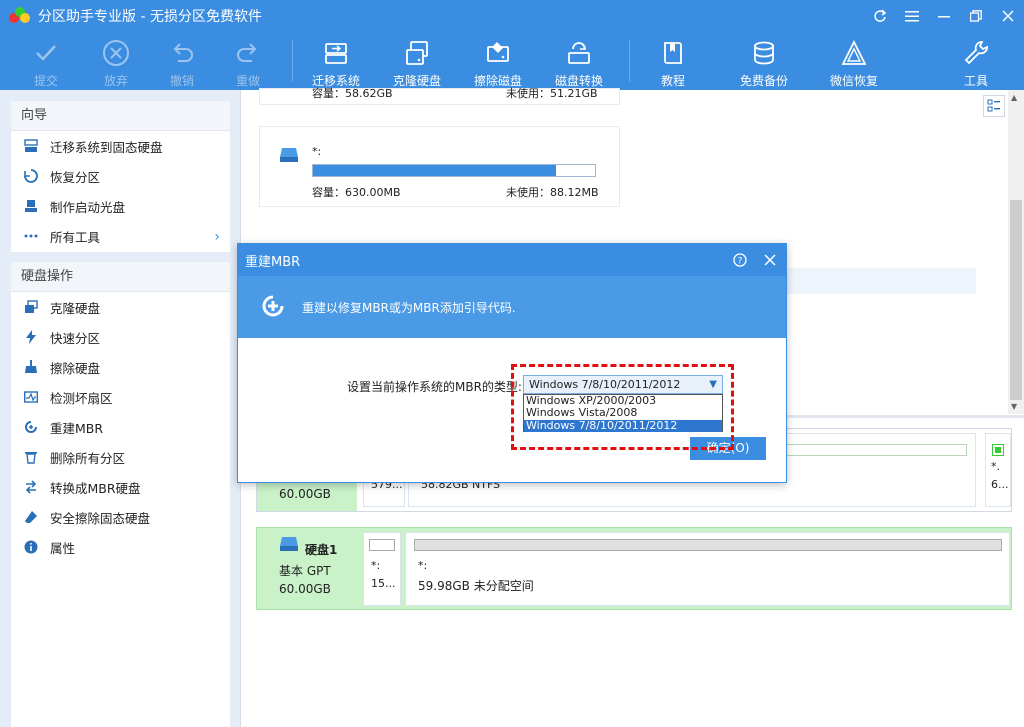 Image resolution: width=1024 pixels, height=727 pixels. Describe the element at coordinates (31, 236) in the screenshot. I see `dots-icon` at that location.